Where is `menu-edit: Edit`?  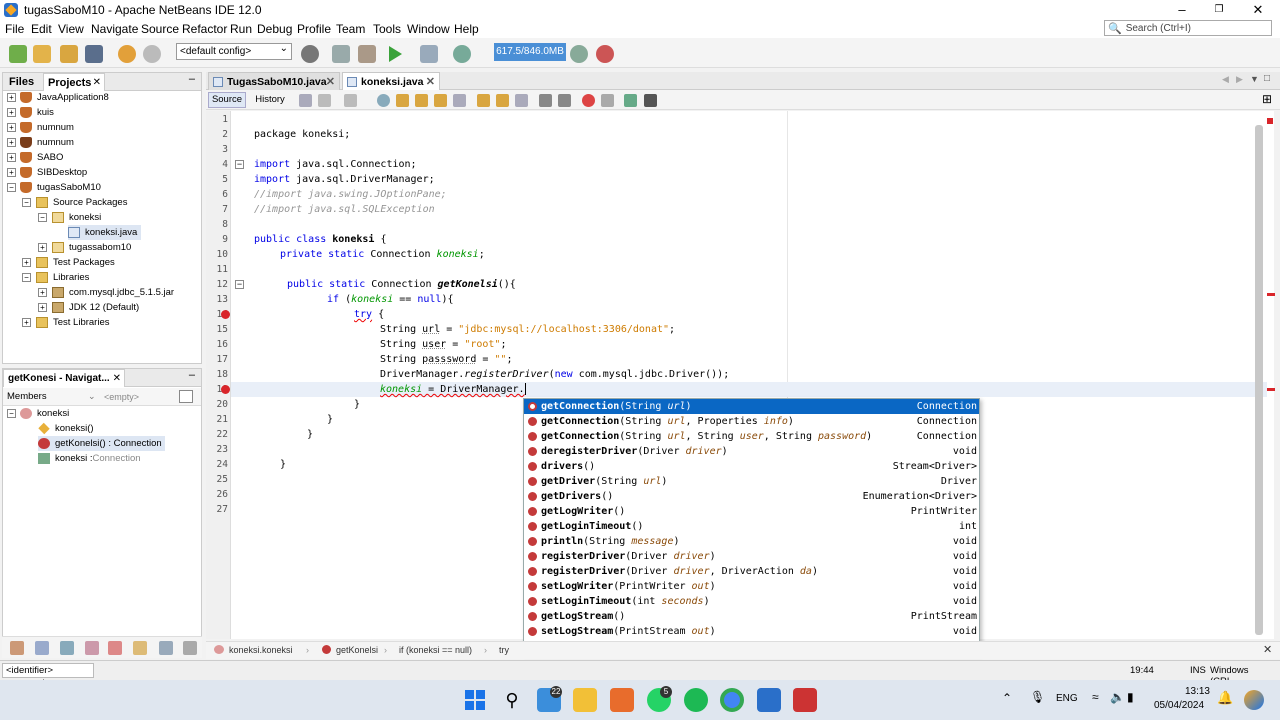
menu-edit: Edit is located at coordinates (41, 29).